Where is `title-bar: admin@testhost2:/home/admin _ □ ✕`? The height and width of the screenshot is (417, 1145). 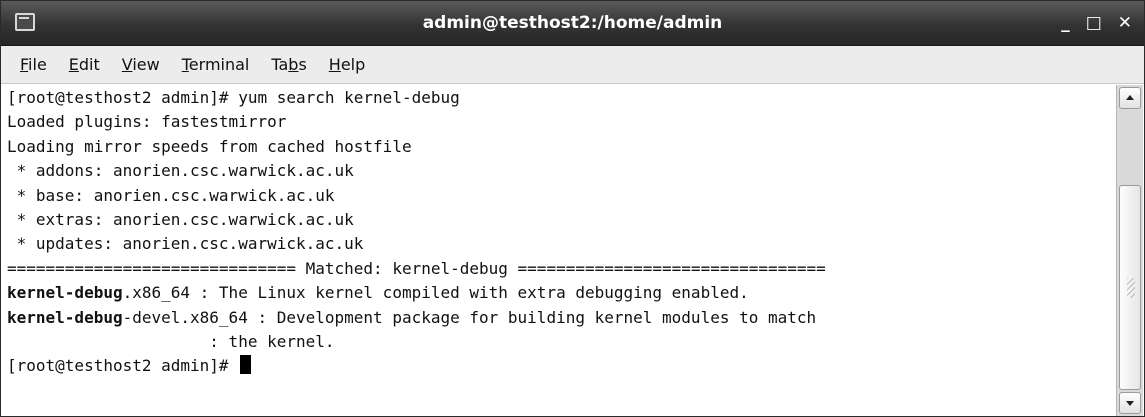 title-bar: admin@testhost2:/home/admin _ □ ✕ is located at coordinates (572, 23).